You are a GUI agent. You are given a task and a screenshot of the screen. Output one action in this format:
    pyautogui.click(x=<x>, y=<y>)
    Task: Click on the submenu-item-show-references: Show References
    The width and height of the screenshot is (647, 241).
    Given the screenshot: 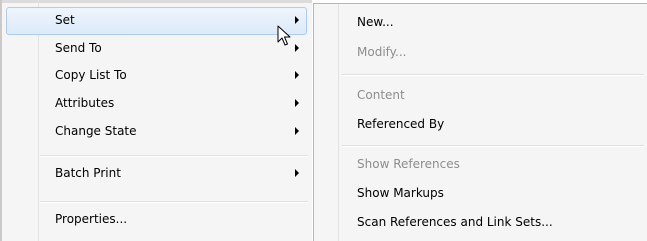 What is the action you would take?
    pyautogui.click(x=408, y=164)
    